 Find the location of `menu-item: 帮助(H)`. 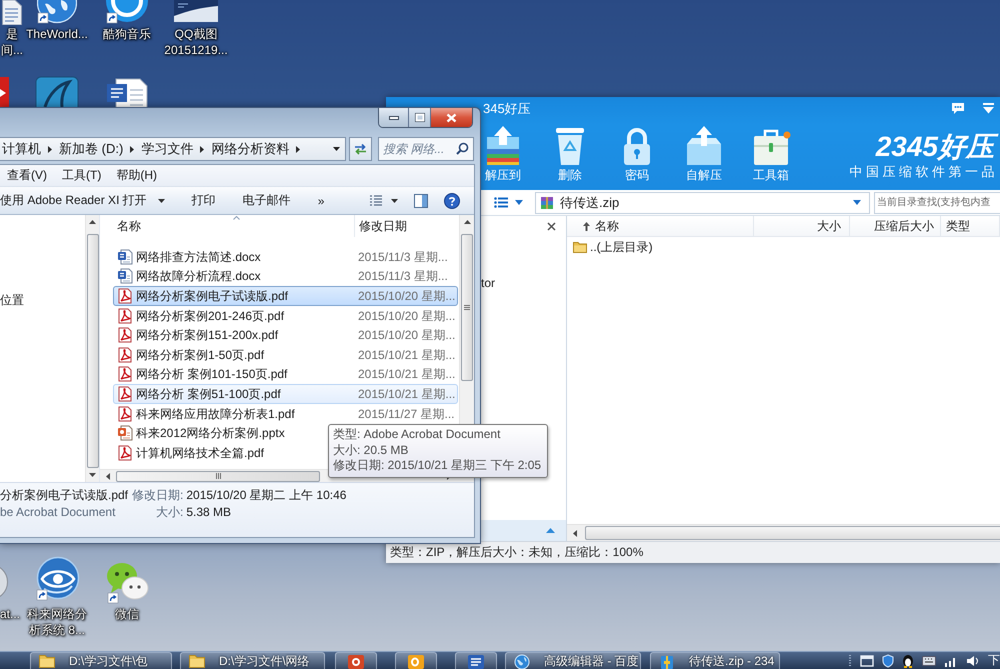

menu-item: 帮助(H) is located at coordinates (136, 175).